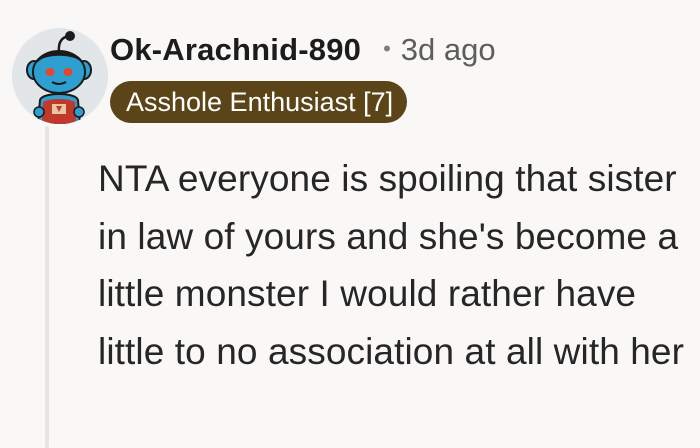 The image size is (700, 448). What do you see at coordinates (448, 50) in the screenshot?
I see `comment-timestamp: 3d ago` at bounding box center [448, 50].